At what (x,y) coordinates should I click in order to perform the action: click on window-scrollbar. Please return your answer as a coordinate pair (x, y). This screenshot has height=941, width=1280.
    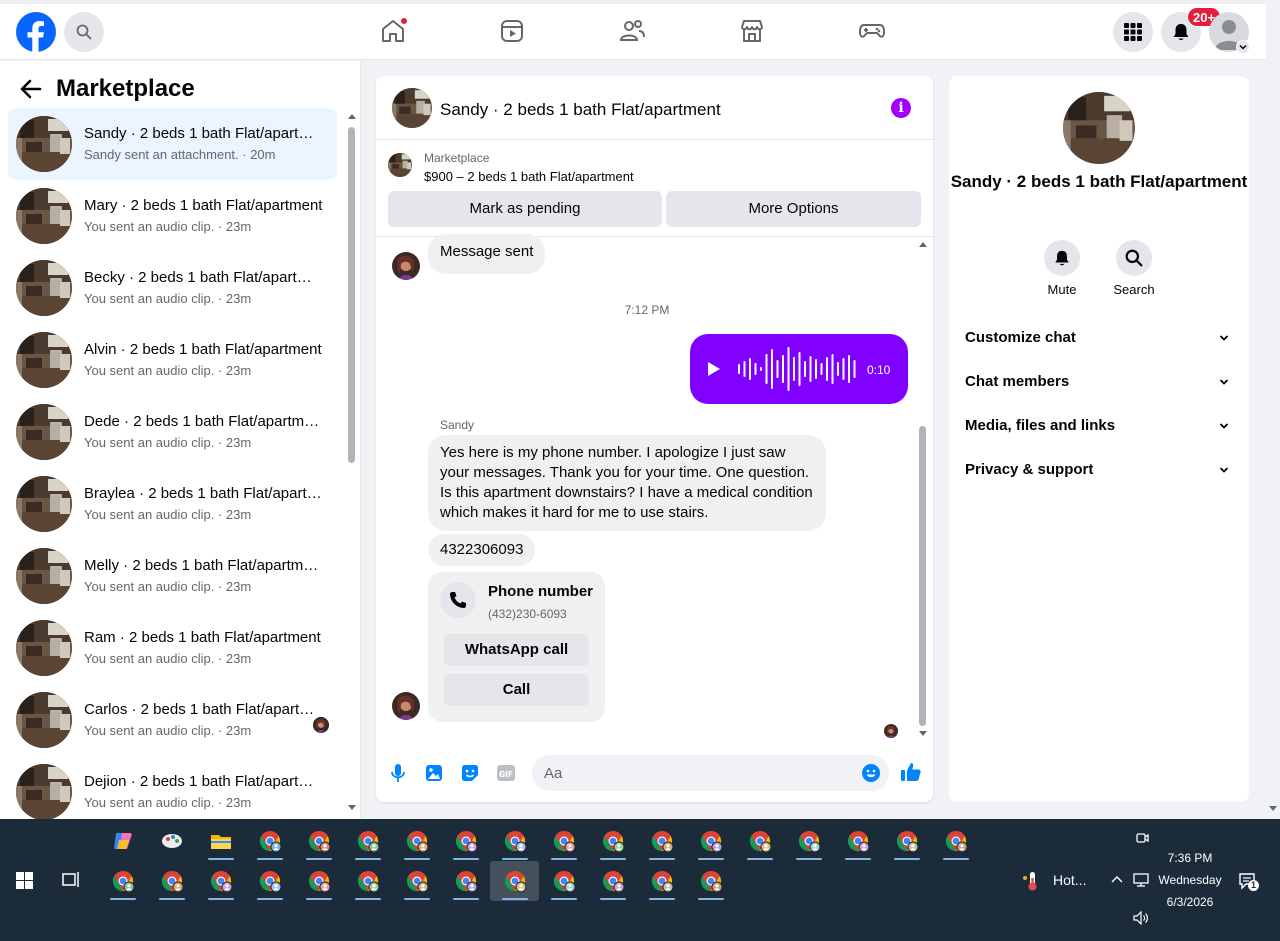
    Looking at the image, I should click on (1273, 409).